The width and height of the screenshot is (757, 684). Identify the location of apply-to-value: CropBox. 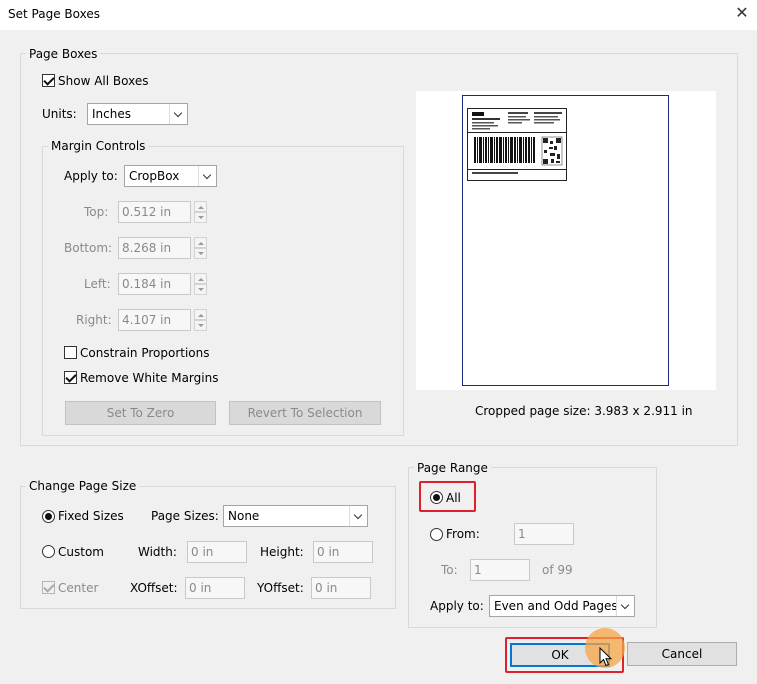
(154, 176).